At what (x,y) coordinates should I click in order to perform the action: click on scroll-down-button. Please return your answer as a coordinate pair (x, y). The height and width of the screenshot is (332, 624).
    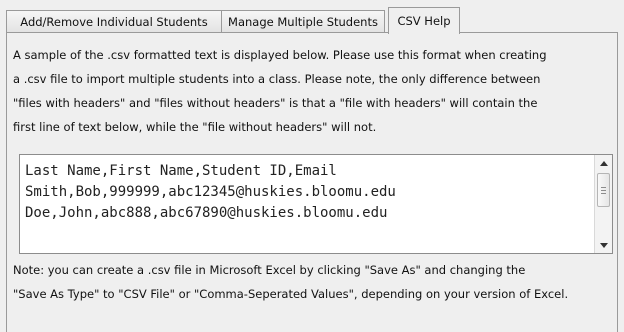
    Looking at the image, I should click on (603, 245).